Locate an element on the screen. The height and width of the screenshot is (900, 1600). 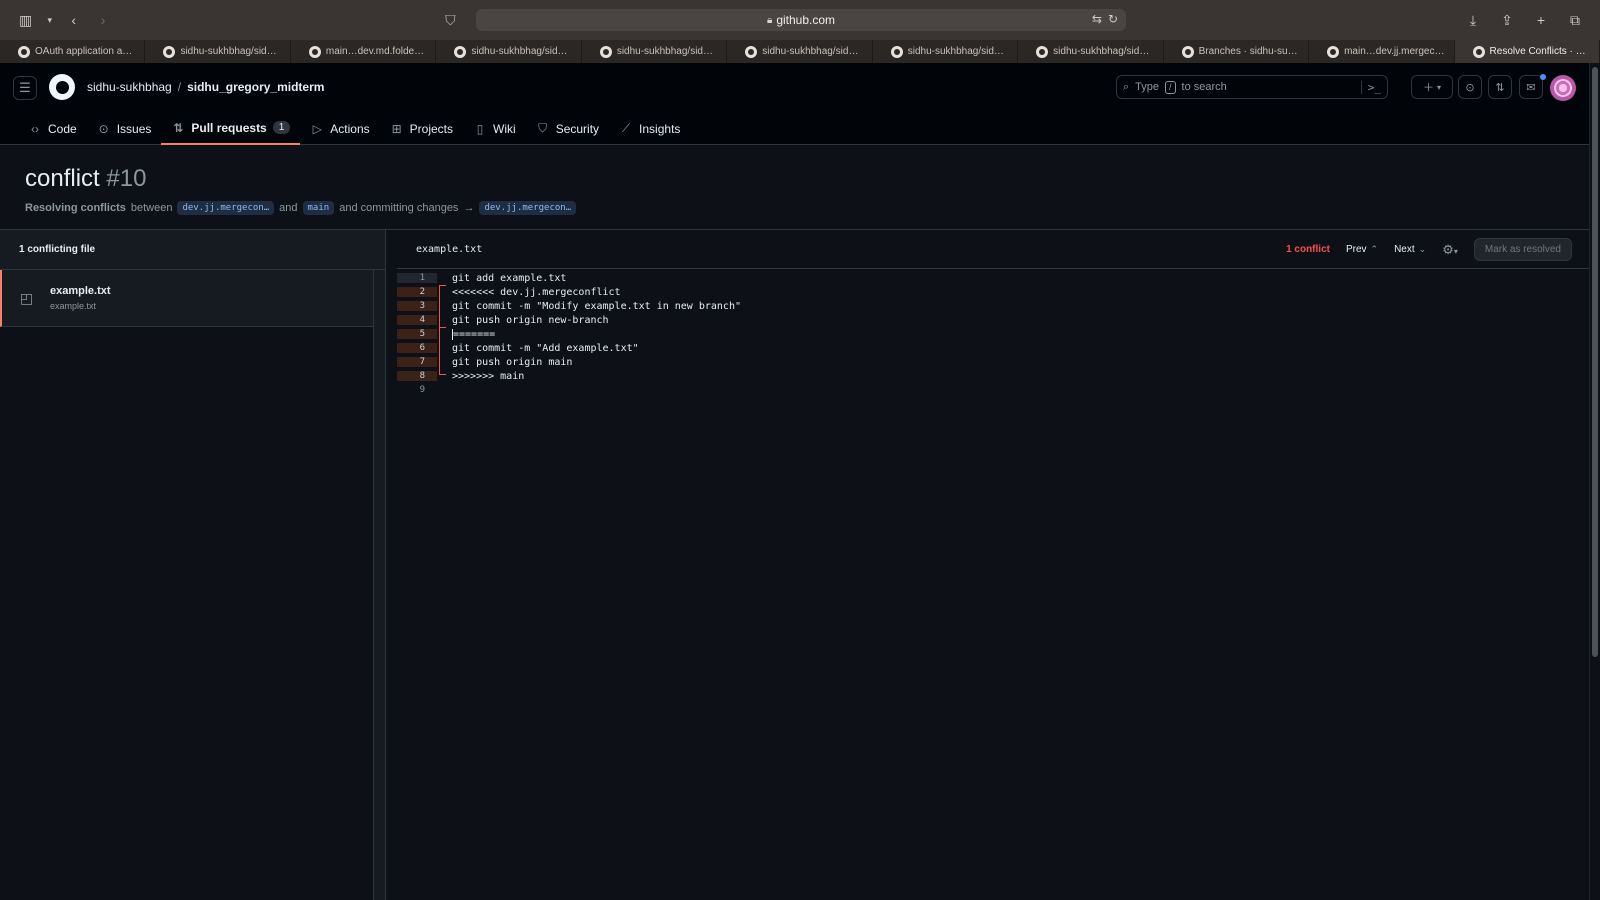
repo-breadcrumb: sidhu-sukhbhag / sidhu_gregory_midterm is located at coordinates (205, 87).